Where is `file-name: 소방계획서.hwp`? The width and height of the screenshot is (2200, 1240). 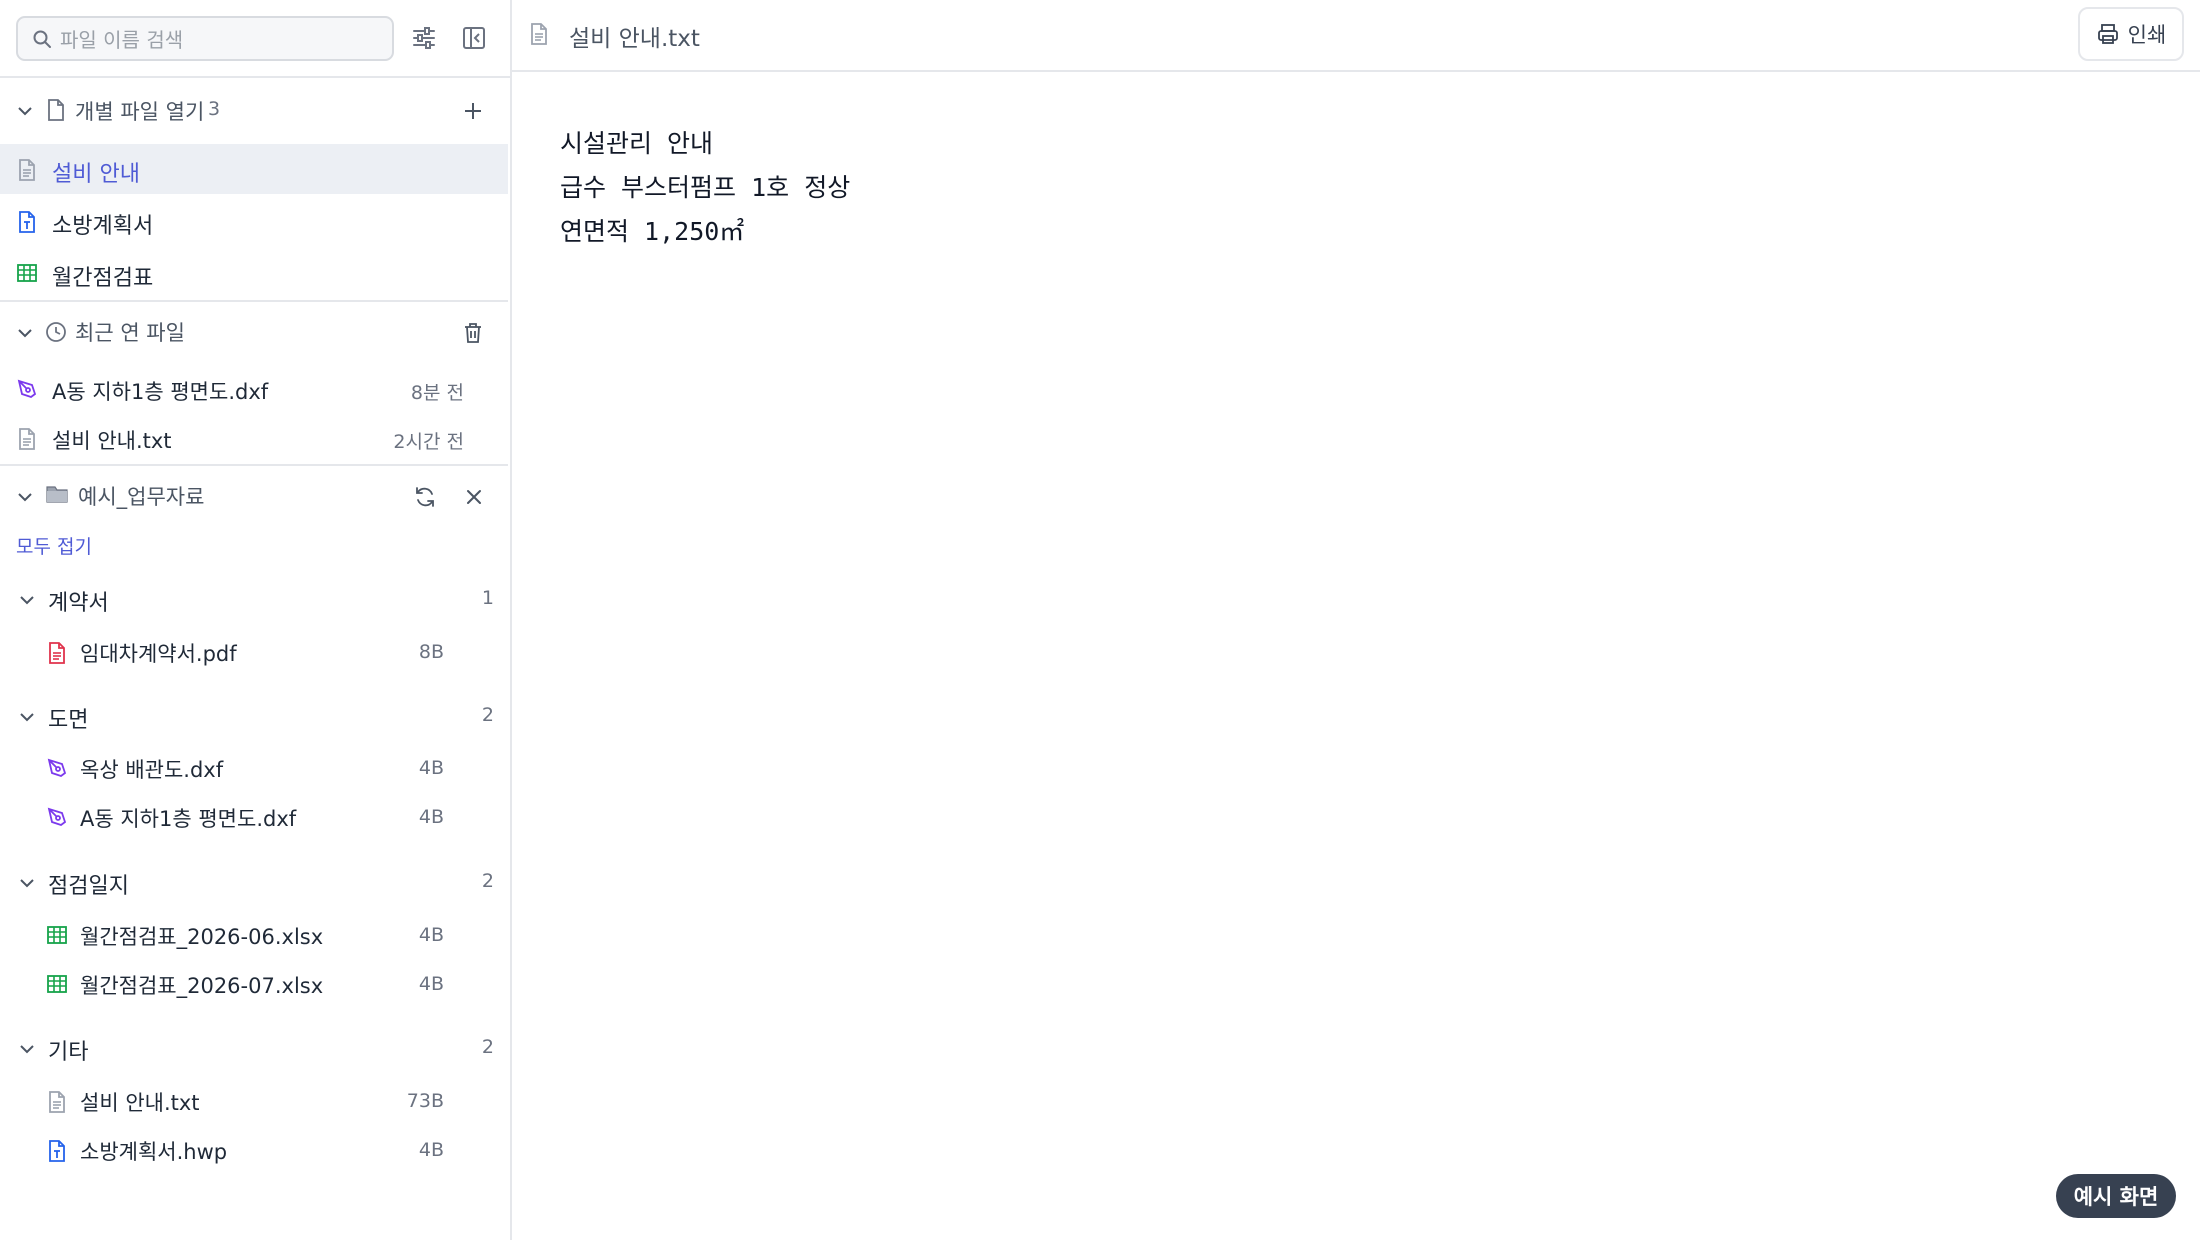
file-name: 소방계획서.hwp is located at coordinates (154, 1152).